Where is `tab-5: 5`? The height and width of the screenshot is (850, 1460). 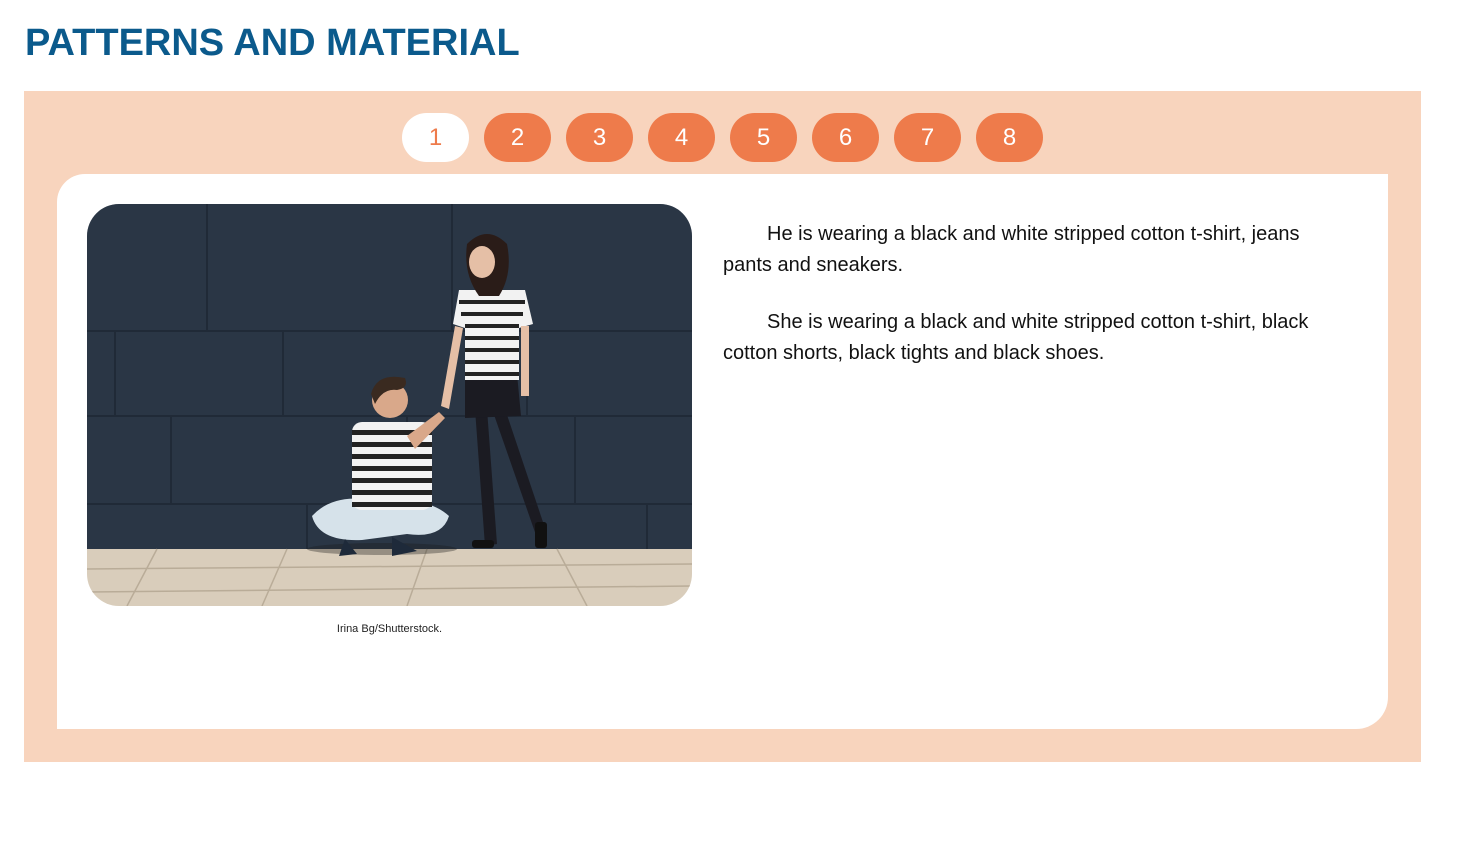 tab-5: 5 is located at coordinates (763, 137).